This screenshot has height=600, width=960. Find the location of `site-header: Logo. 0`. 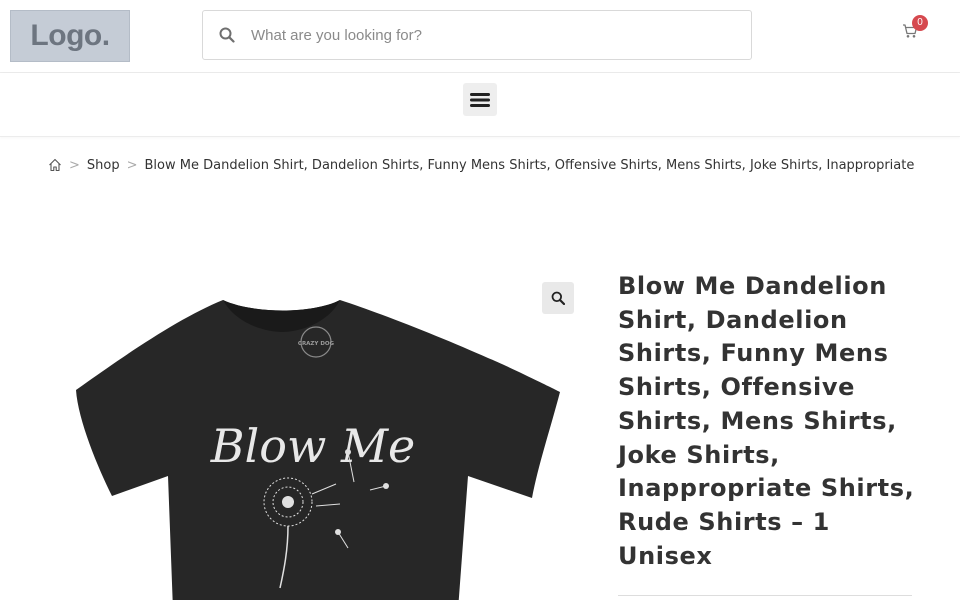

site-header: Logo. 0 is located at coordinates (480, 36).